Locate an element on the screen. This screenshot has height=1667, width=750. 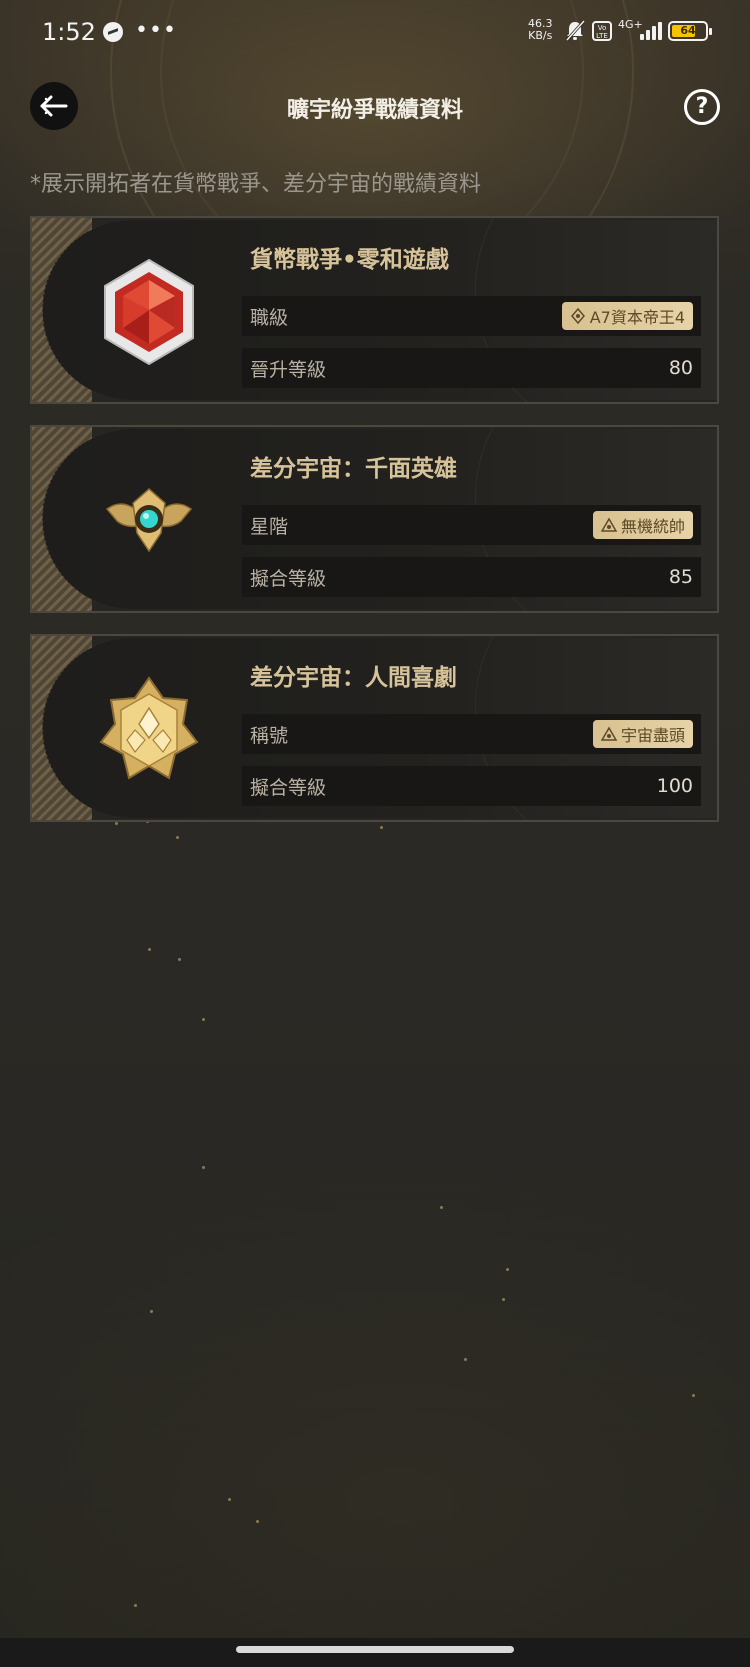
page-title: 曠宇紛爭戰績資料 is located at coordinates (374, 110).